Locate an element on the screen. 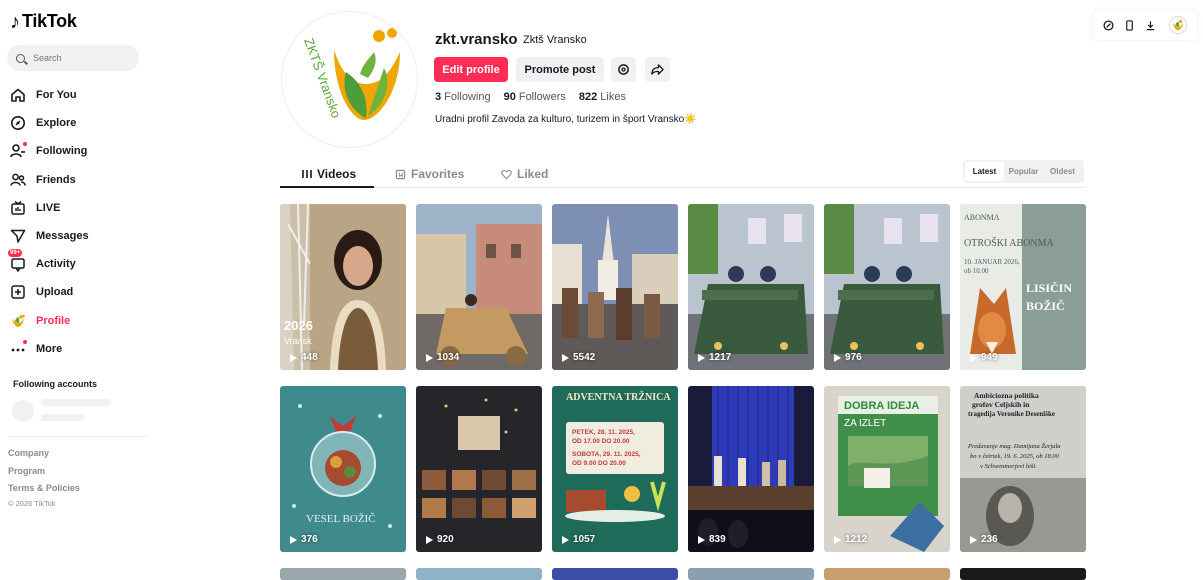  share-button is located at coordinates (657, 69).